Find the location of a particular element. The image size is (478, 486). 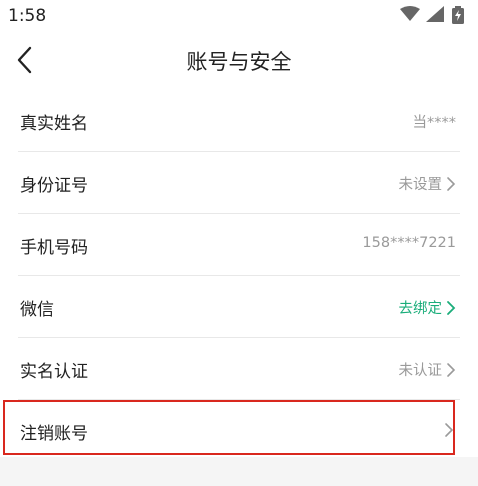

wifi-icon is located at coordinates (410, 13).